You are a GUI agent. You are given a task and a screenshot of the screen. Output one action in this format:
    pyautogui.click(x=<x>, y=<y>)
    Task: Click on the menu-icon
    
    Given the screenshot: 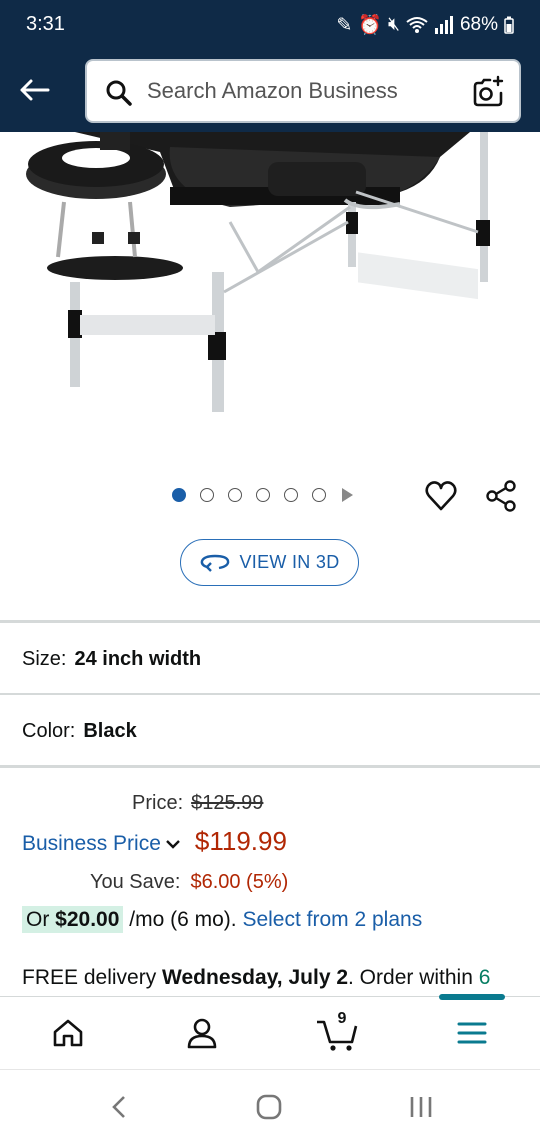 What is the action you would take?
    pyautogui.click(x=472, y=1033)
    